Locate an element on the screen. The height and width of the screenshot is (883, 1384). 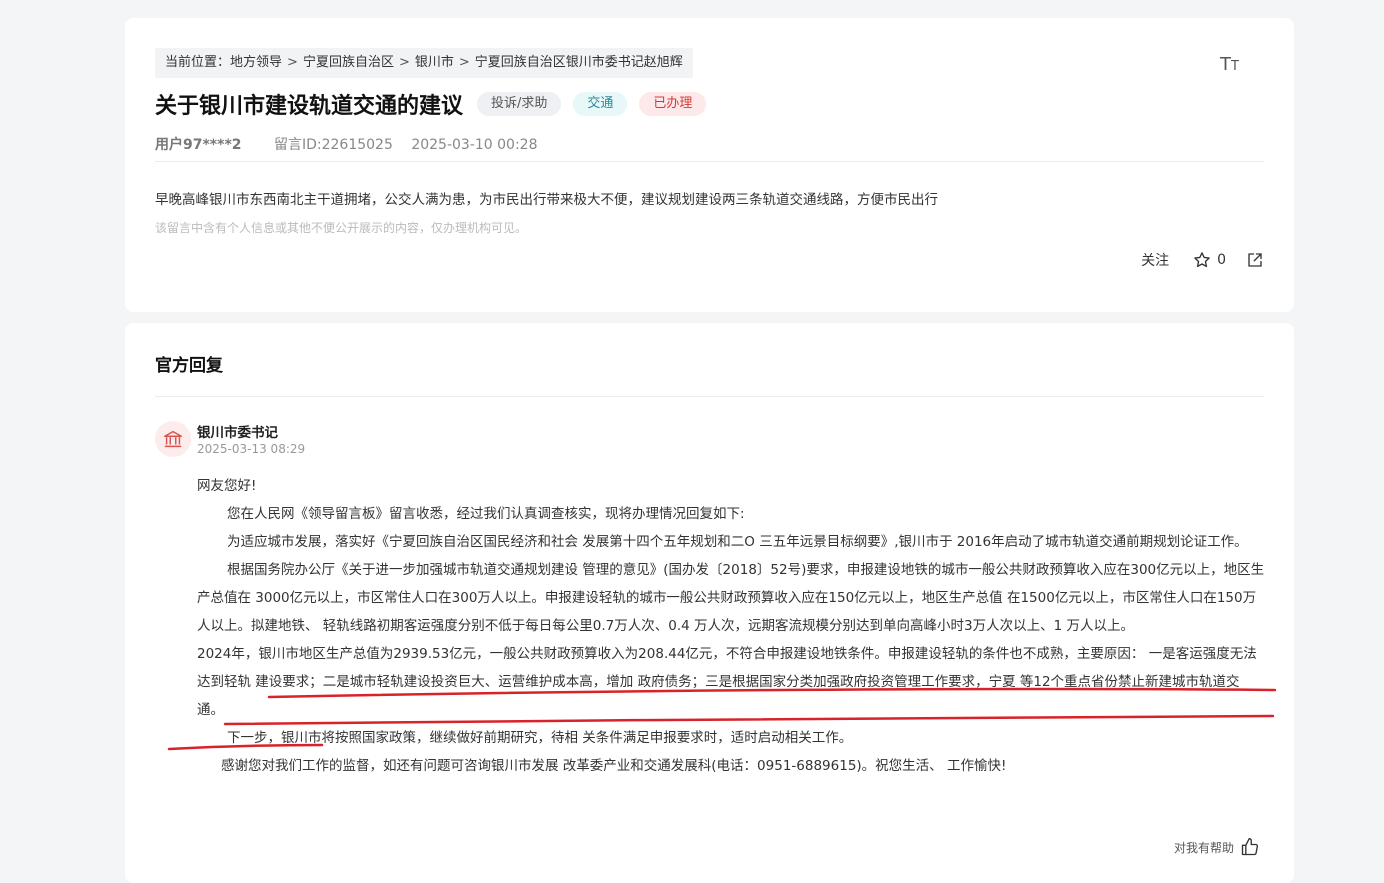
font-size-icon-small: T is located at coordinates (1235, 66).